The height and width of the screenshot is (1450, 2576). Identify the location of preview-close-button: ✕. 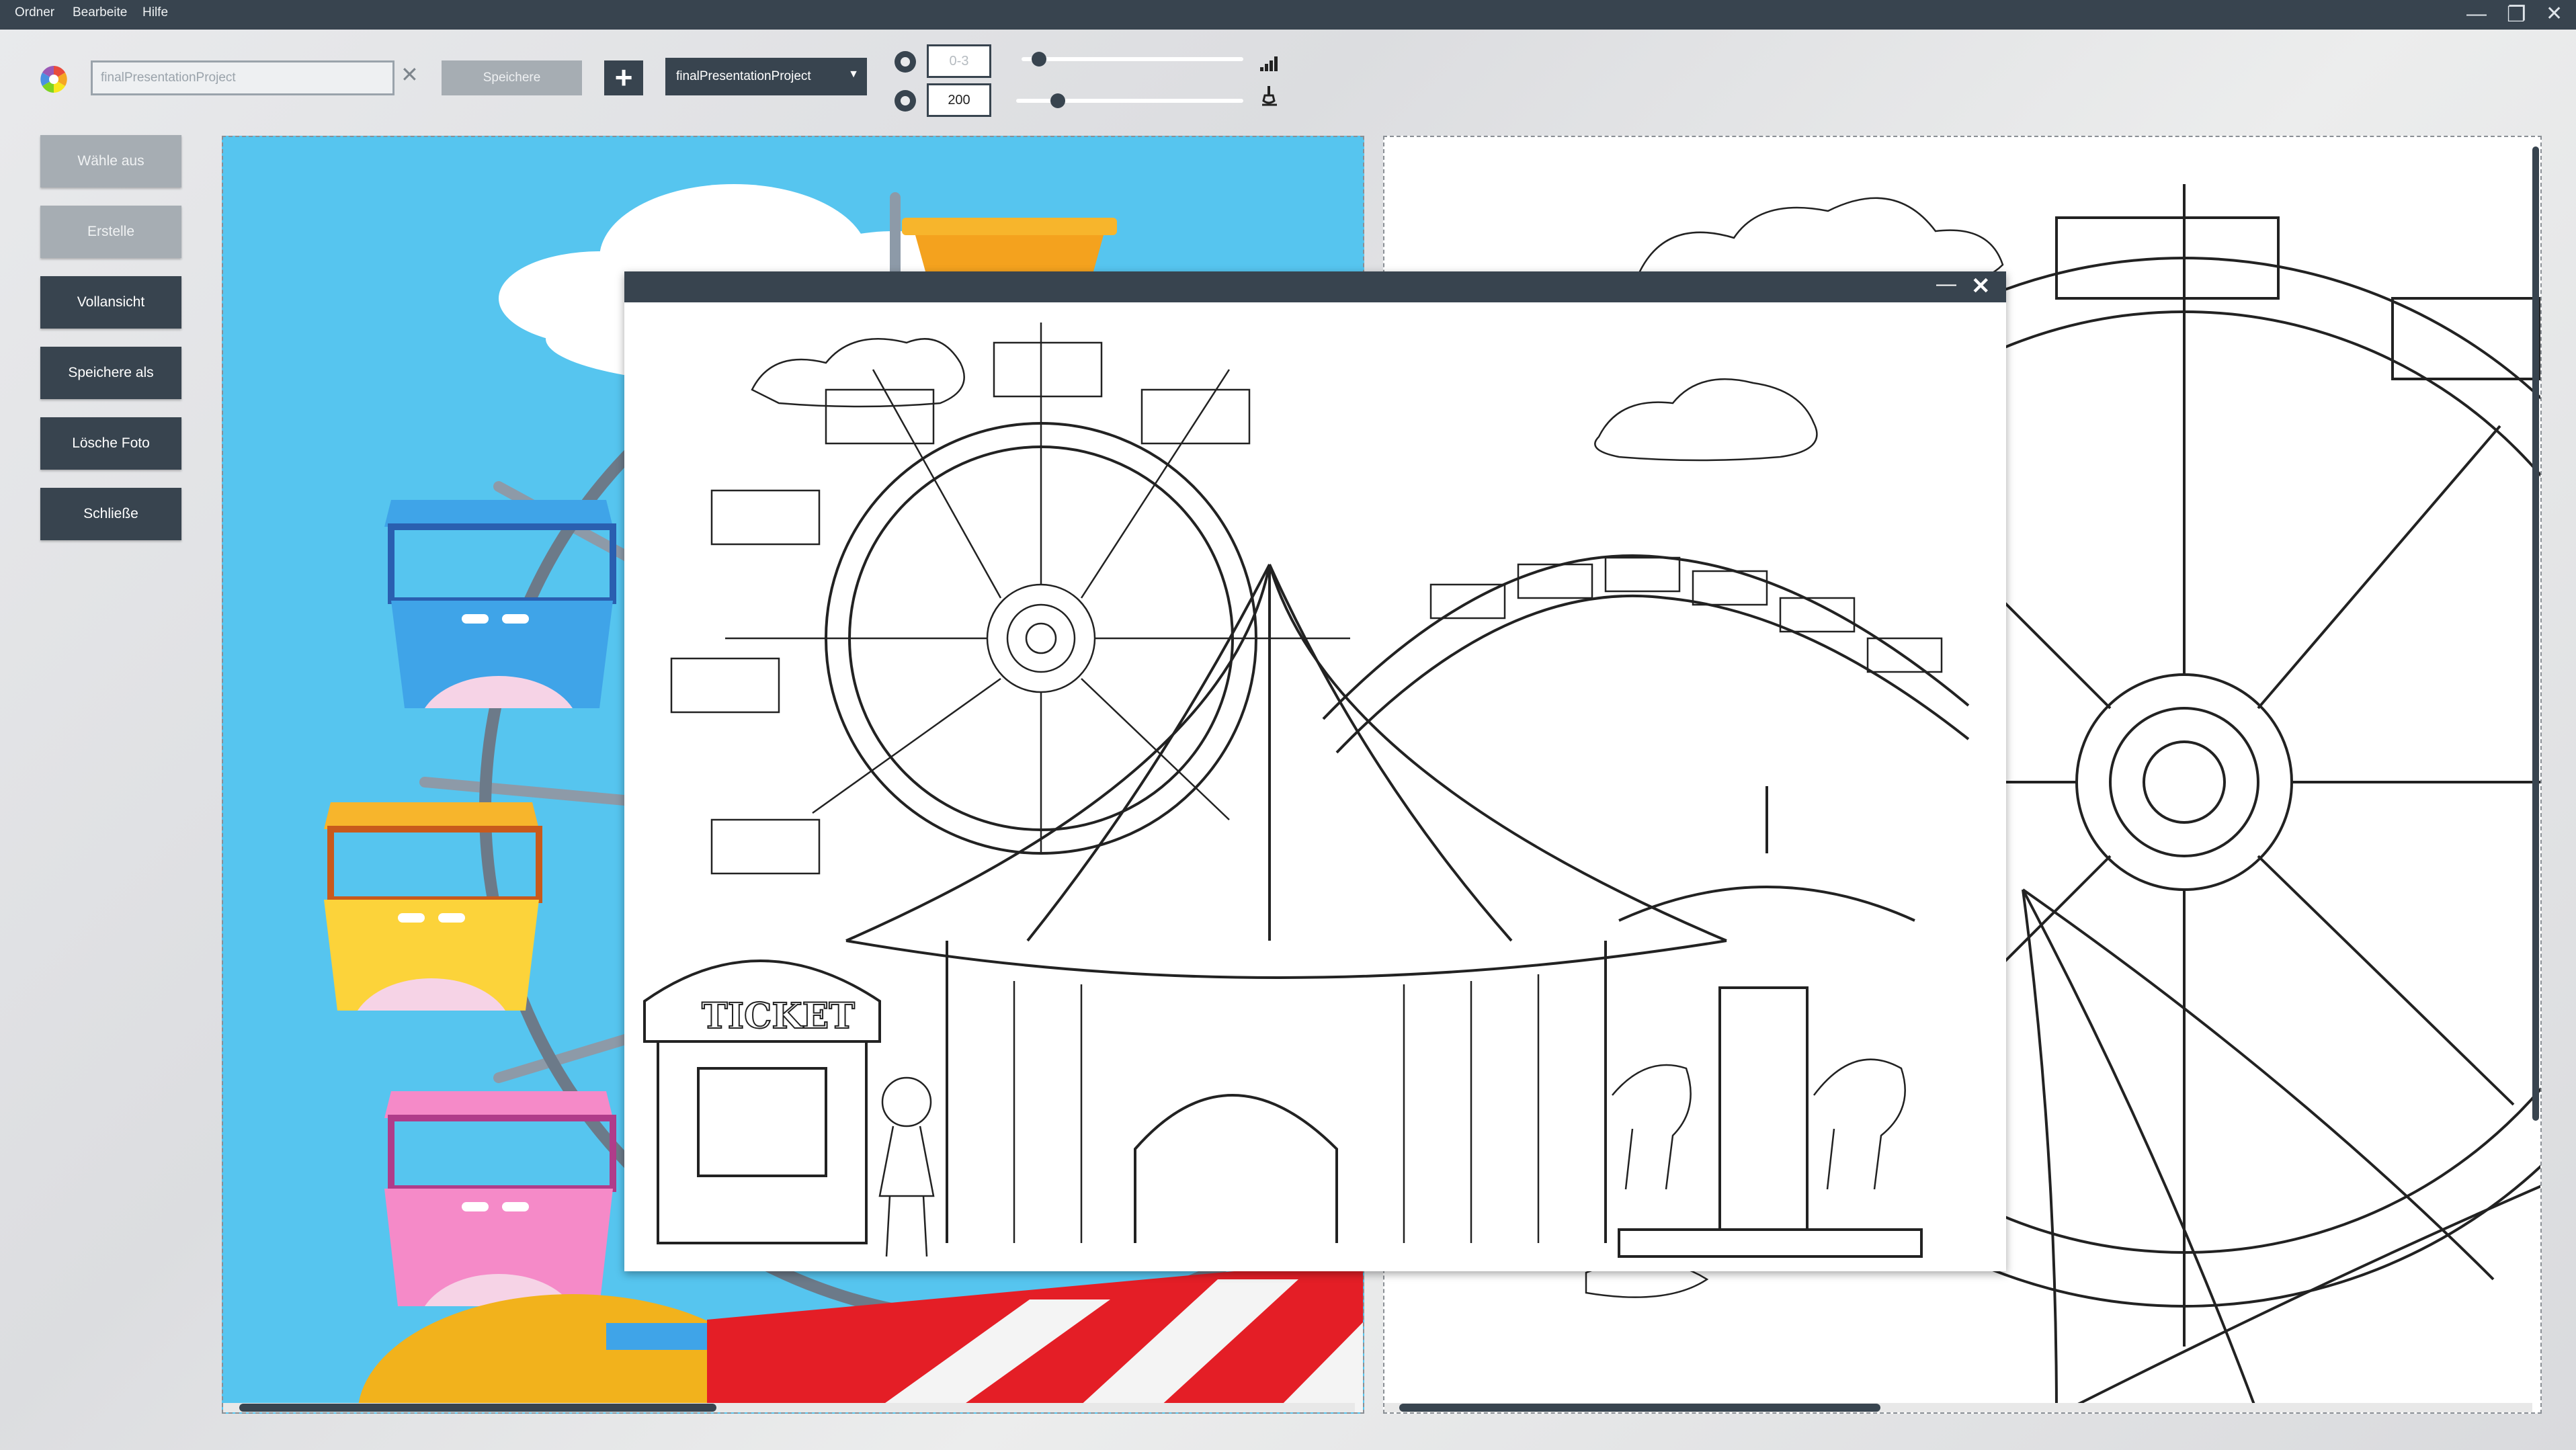
(1981, 286).